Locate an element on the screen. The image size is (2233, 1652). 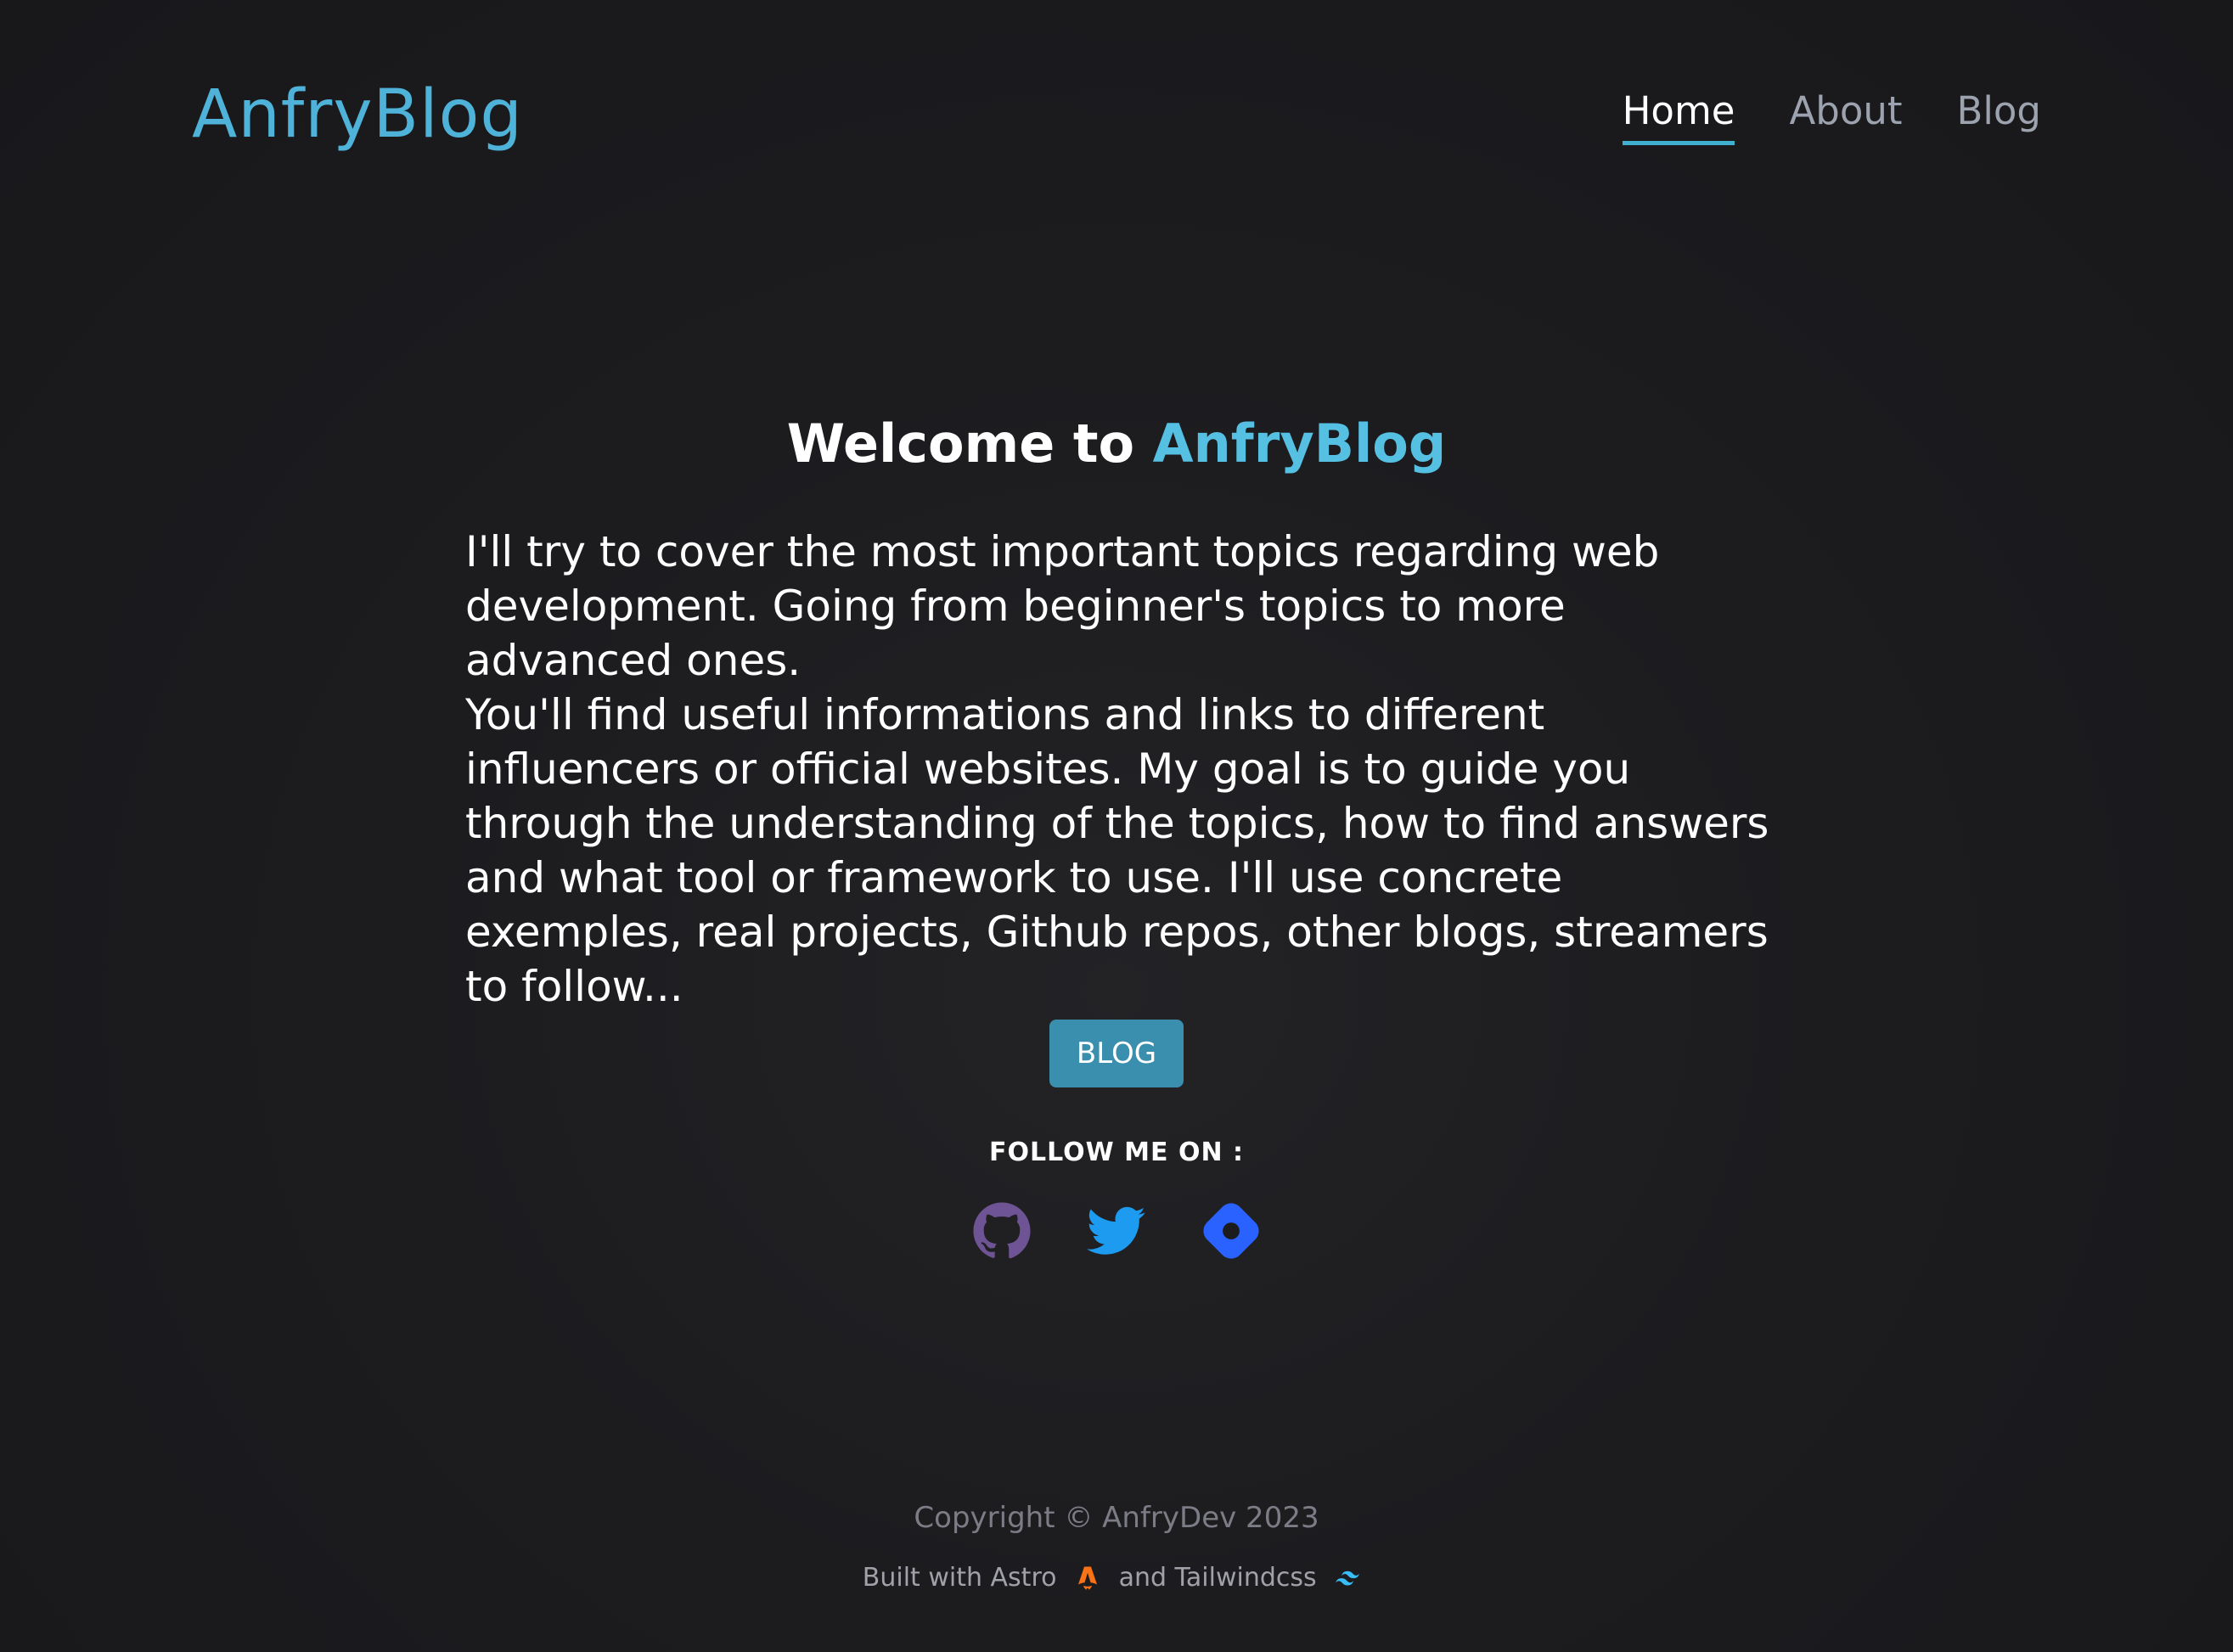
nav-blog: Blog is located at coordinates (1999, 115).